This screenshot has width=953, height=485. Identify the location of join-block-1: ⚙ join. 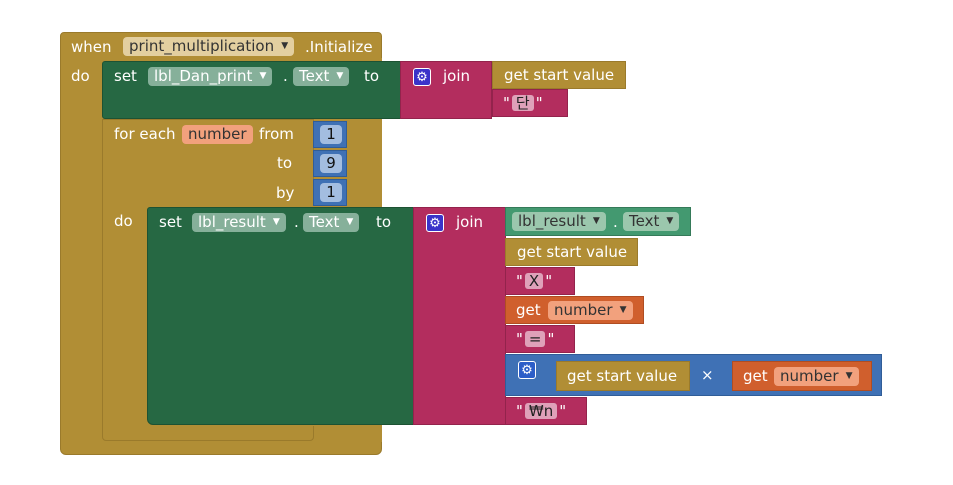
(446, 90).